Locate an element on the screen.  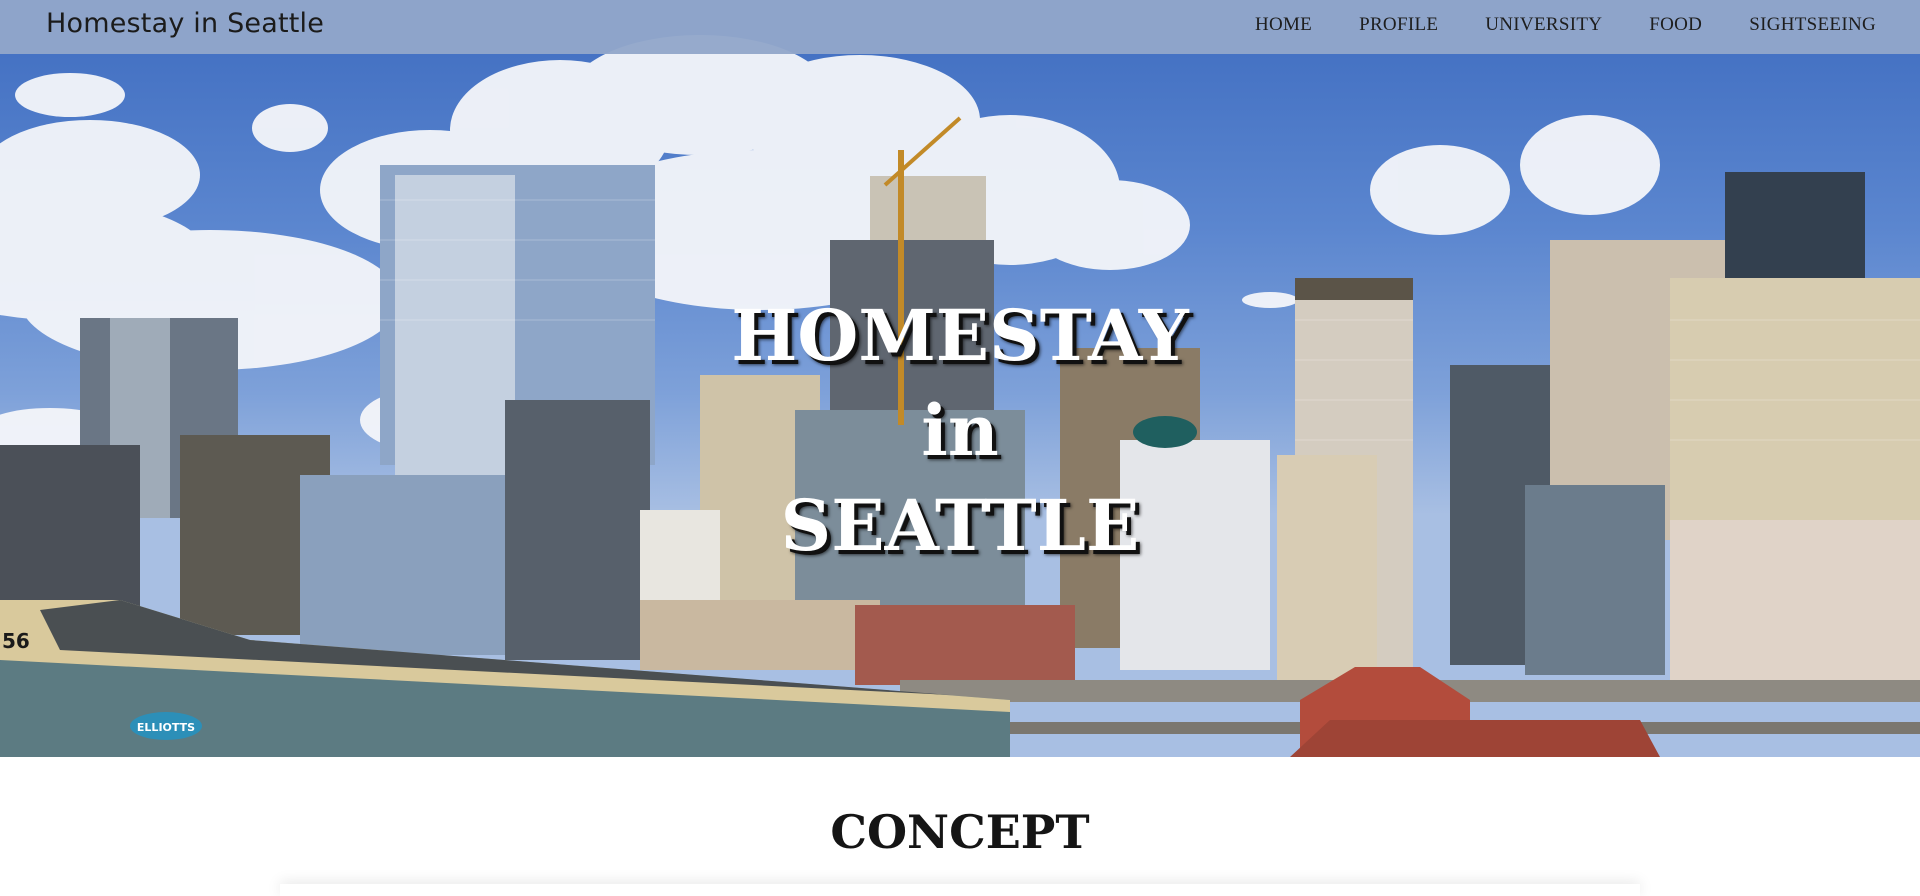
nav-link-sightseeing: SIGHTSEEING is located at coordinates (1812, 25).